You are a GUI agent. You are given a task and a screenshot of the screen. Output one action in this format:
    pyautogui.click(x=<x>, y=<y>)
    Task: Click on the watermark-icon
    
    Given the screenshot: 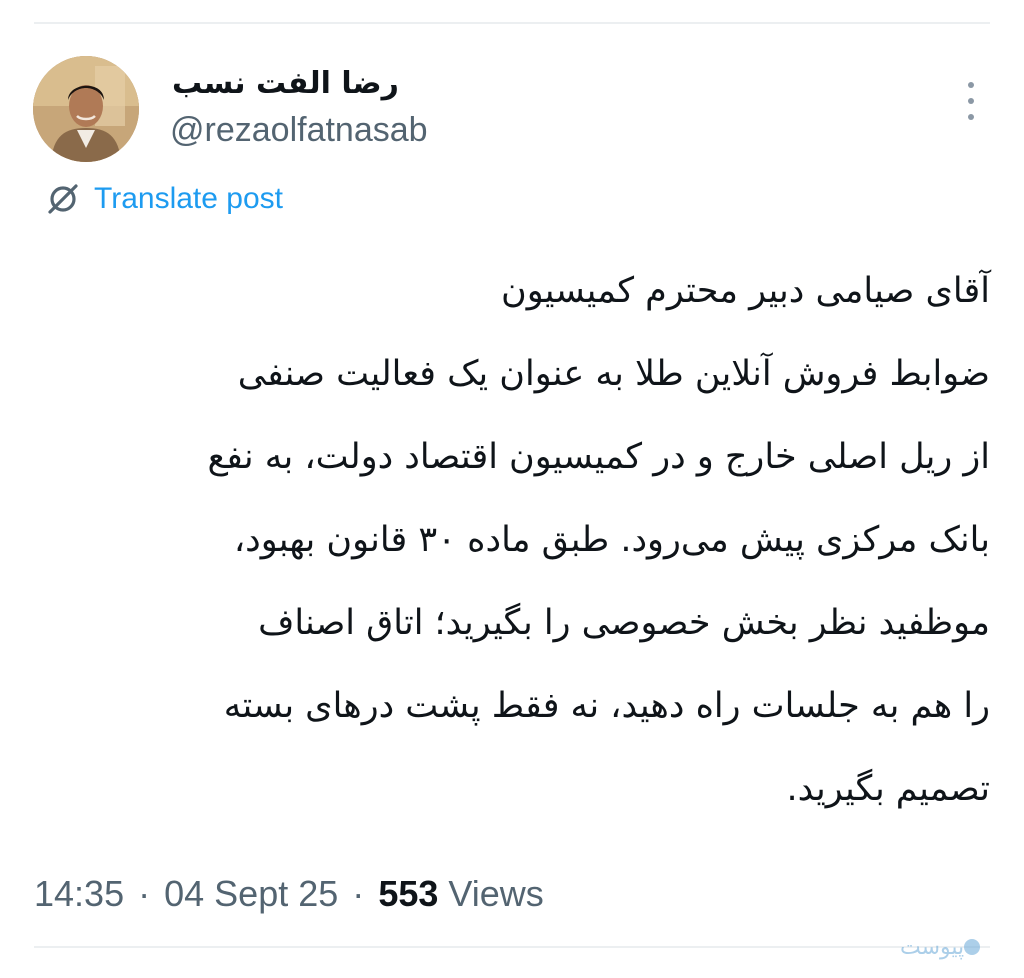 What is the action you would take?
    pyautogui.click(x=972, y=947)
    